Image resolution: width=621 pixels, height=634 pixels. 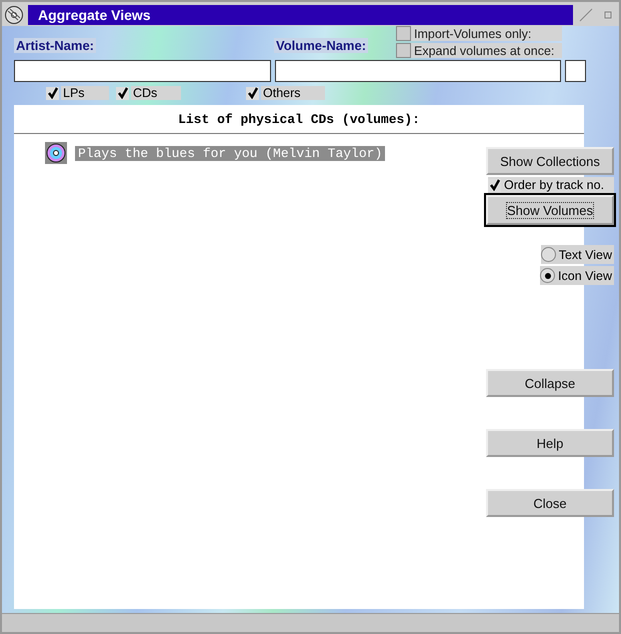 I want to click on field-label: Artist-Name:, so click(x=55, y=45).